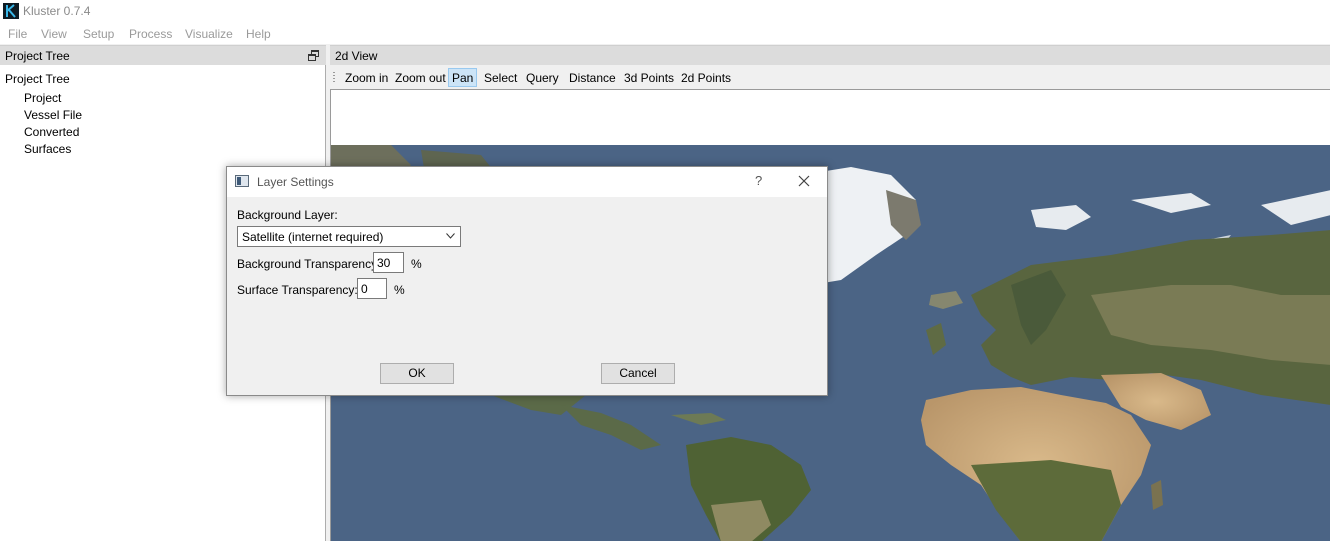 The image size is (1330, 541). Describe the element at coordinates (297, 290) in the screenshot. I see `surface-transparency-label: Surface Transparency:` at that location.